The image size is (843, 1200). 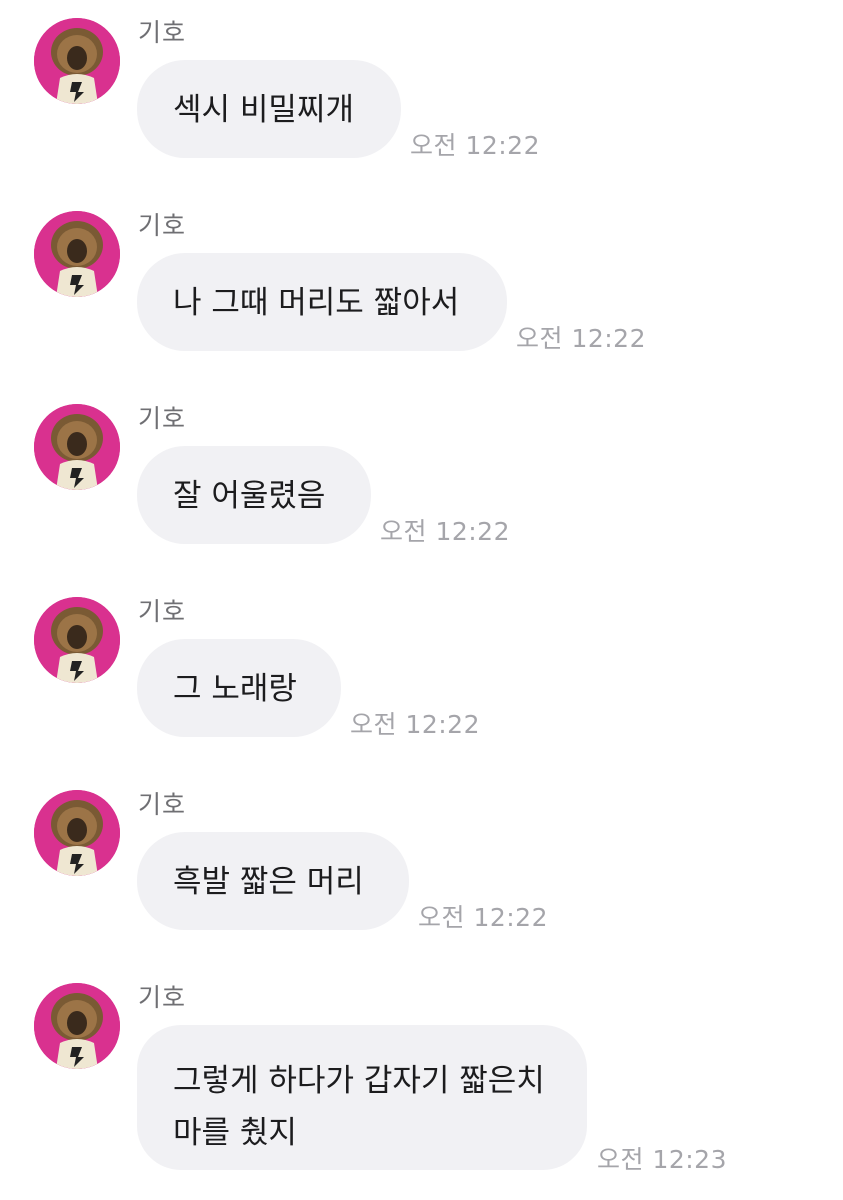 What do you see at coordinates (359, 1081) in the screenshot?
I see `message-text-line-1: 그렇게 하다가 갑자기 짧은치` at bounding box center [359, 1081].